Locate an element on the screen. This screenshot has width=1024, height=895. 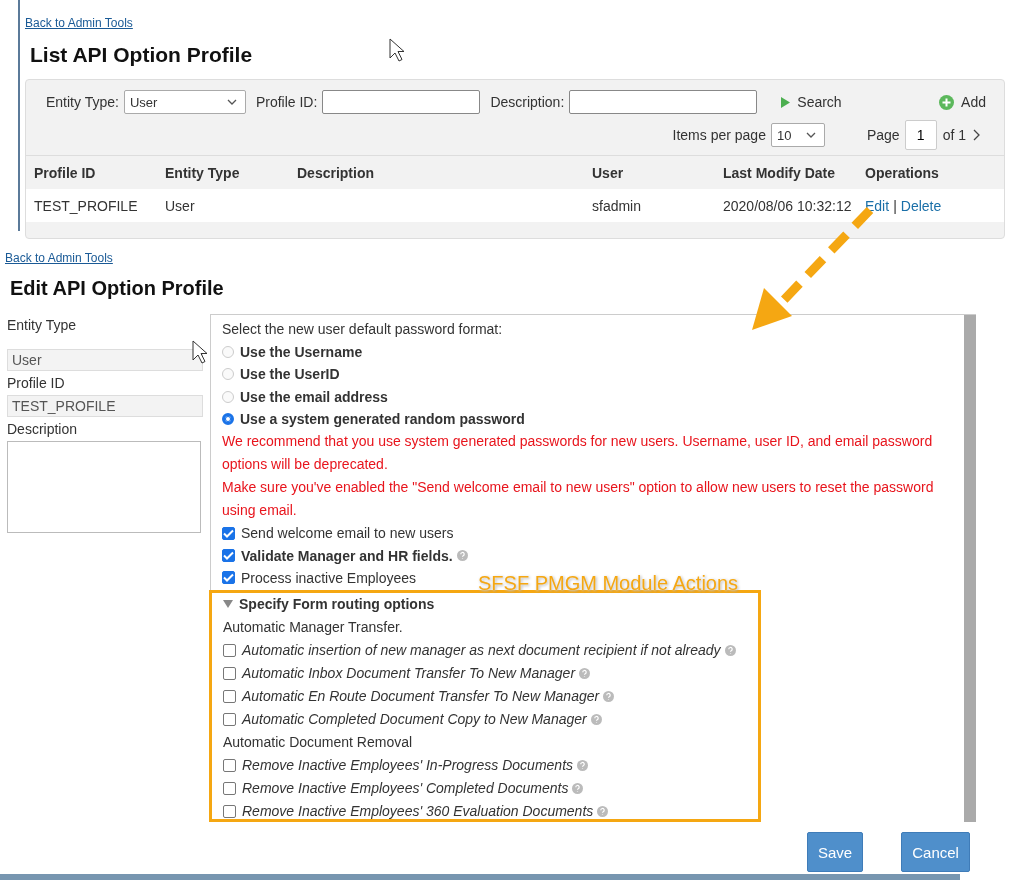
scrollbar is located at coordinates (970, 568).